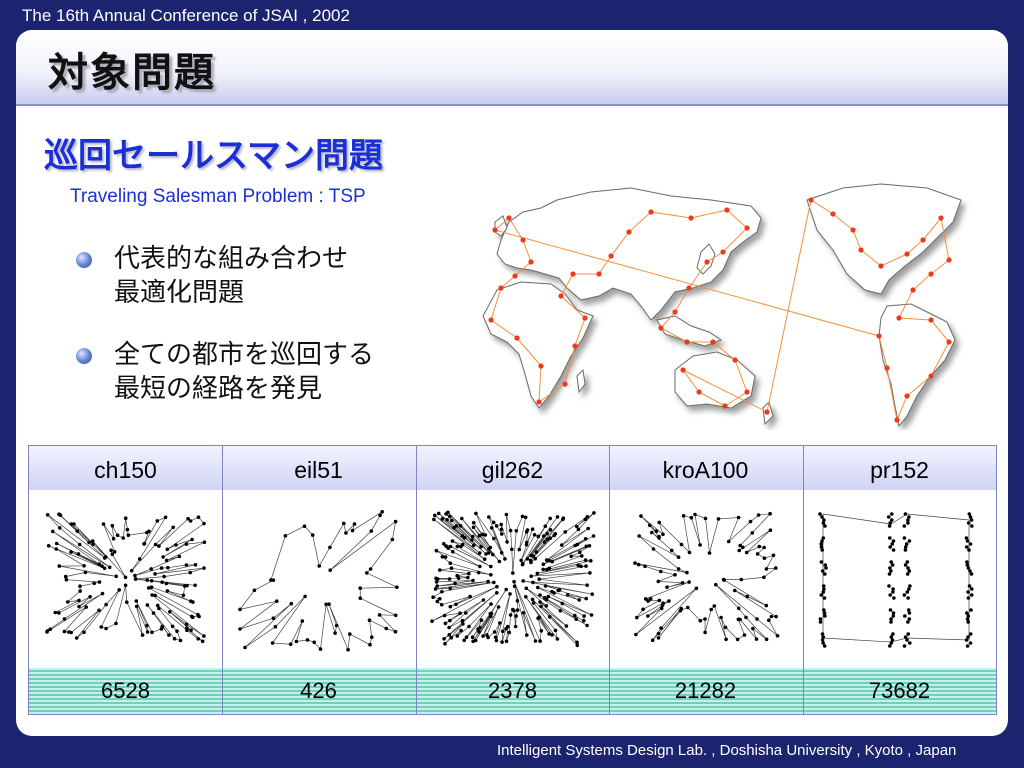 The width and height of the screenshot is (1024, 768). Describe the element at coordinates (231, 259) in the screenshot. I see `bullet-line: 代表的な組み合わせ` at that location.